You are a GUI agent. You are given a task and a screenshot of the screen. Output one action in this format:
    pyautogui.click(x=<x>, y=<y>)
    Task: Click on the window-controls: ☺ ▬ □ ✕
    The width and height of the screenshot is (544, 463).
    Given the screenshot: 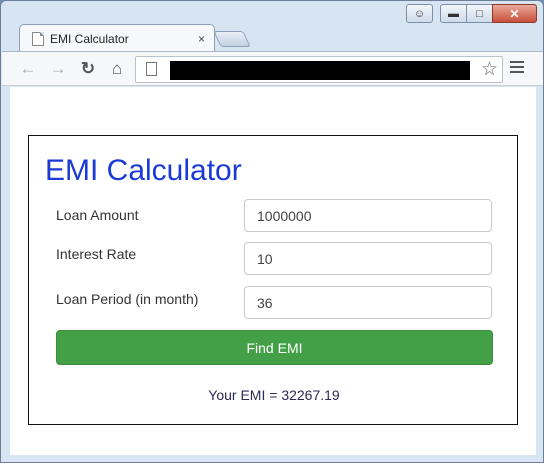 What is the action you would take?
    pyautogui.click(x=471, y=14)
    